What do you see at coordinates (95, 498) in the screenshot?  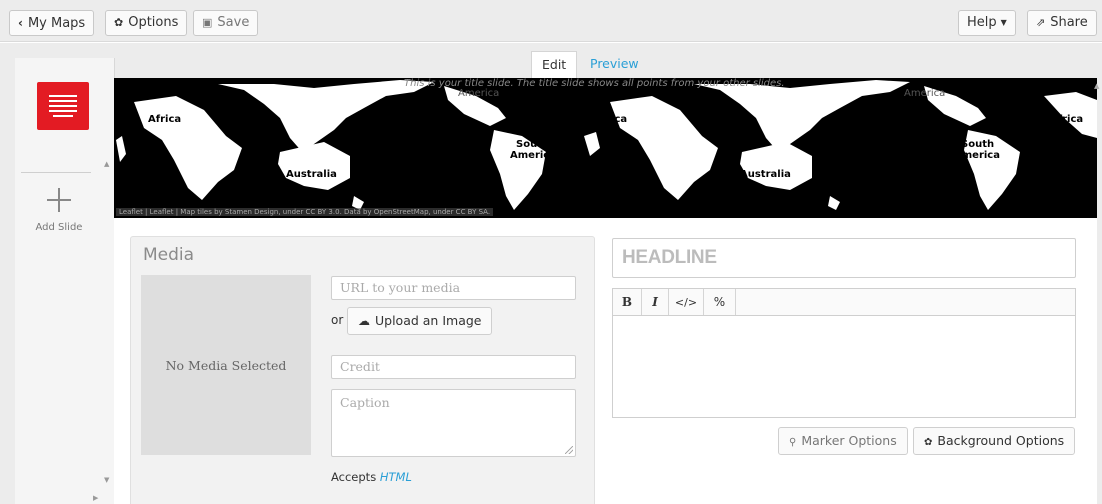 I see `panel-scroll-right-icon: ▶` at bounding box center [95, 498].